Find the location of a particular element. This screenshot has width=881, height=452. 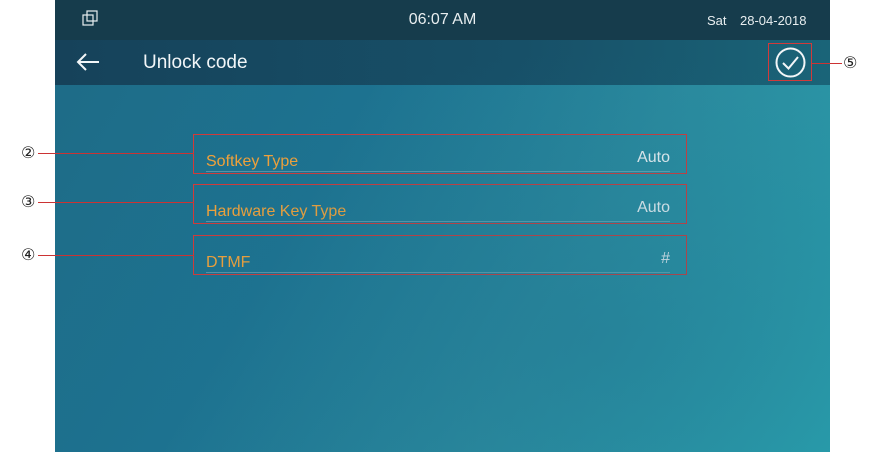

status-date: 28-04-2018 is located at coordinates (773, 20).